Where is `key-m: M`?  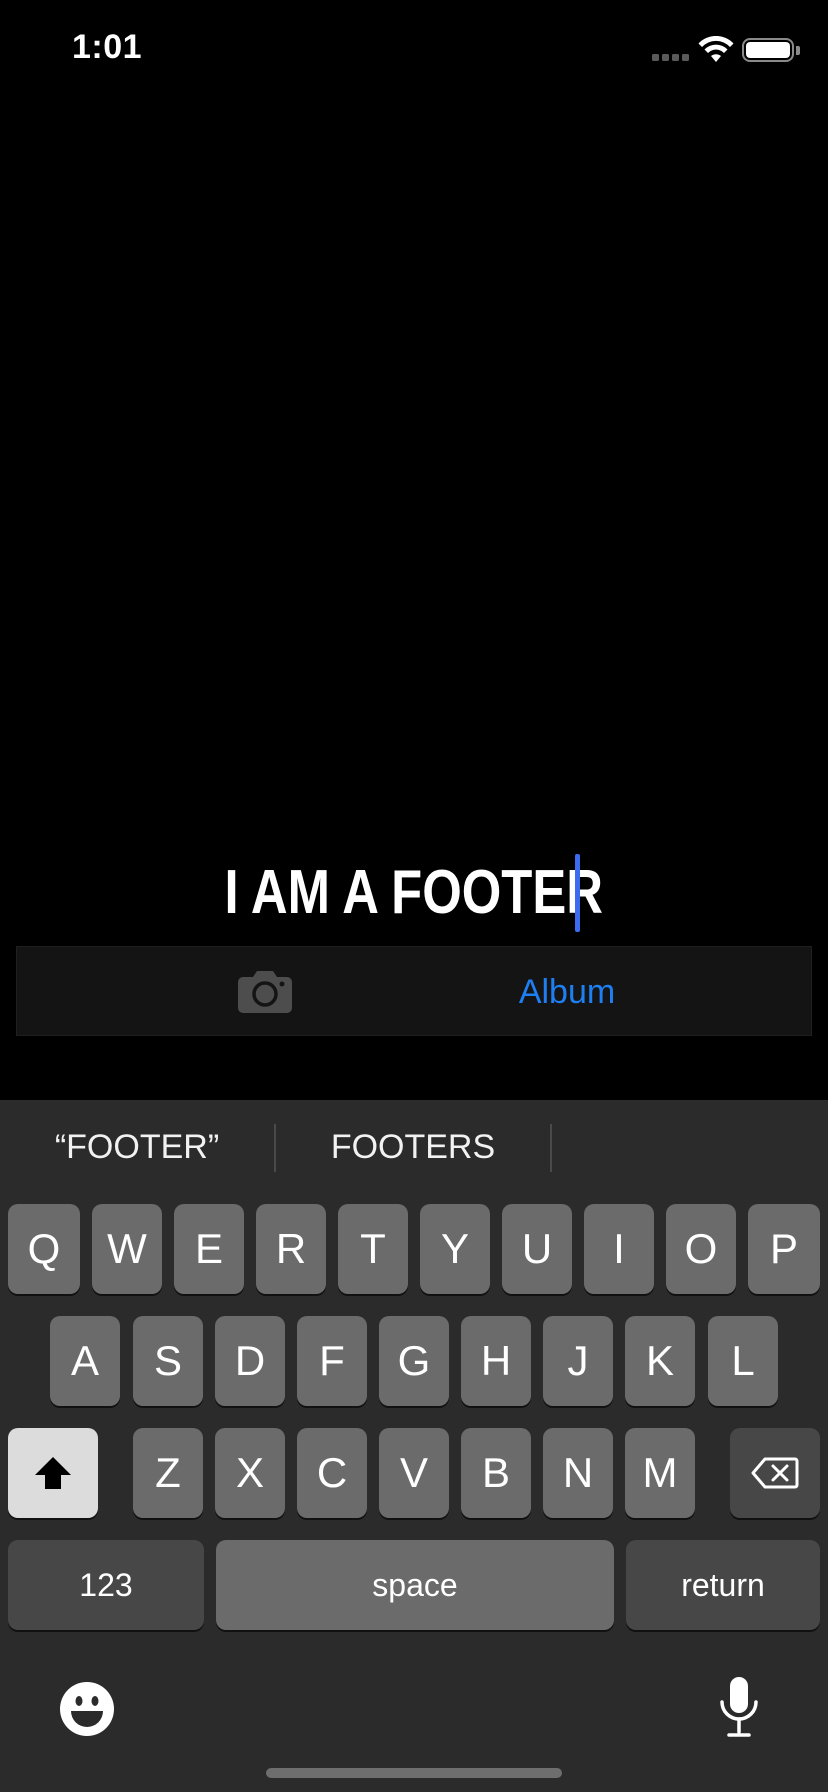
key-m: M is located at coordinates (660, 1473).